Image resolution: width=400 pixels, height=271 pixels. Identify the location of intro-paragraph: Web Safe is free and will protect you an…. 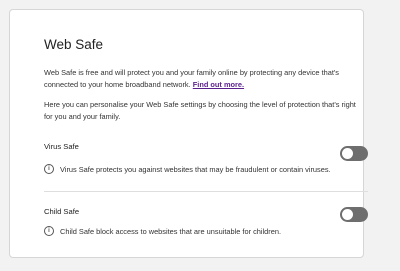
(203, 79).